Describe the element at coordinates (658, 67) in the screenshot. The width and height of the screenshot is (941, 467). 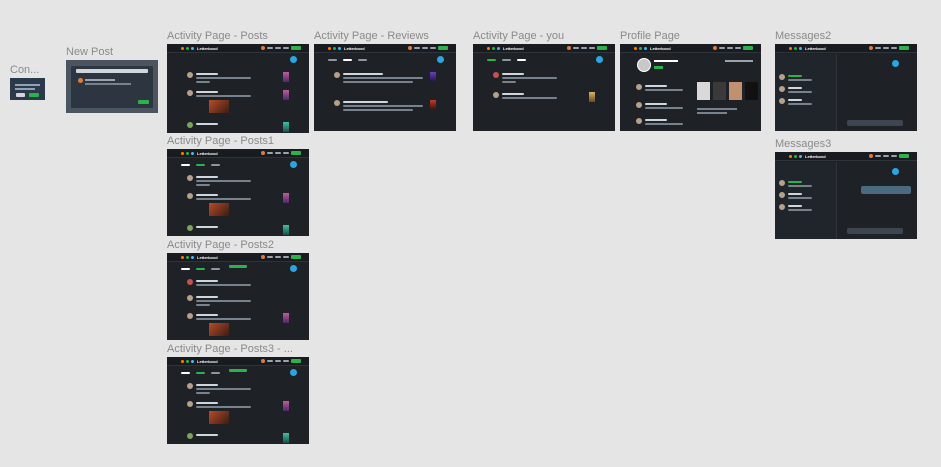
I see `follow-button` at that location.